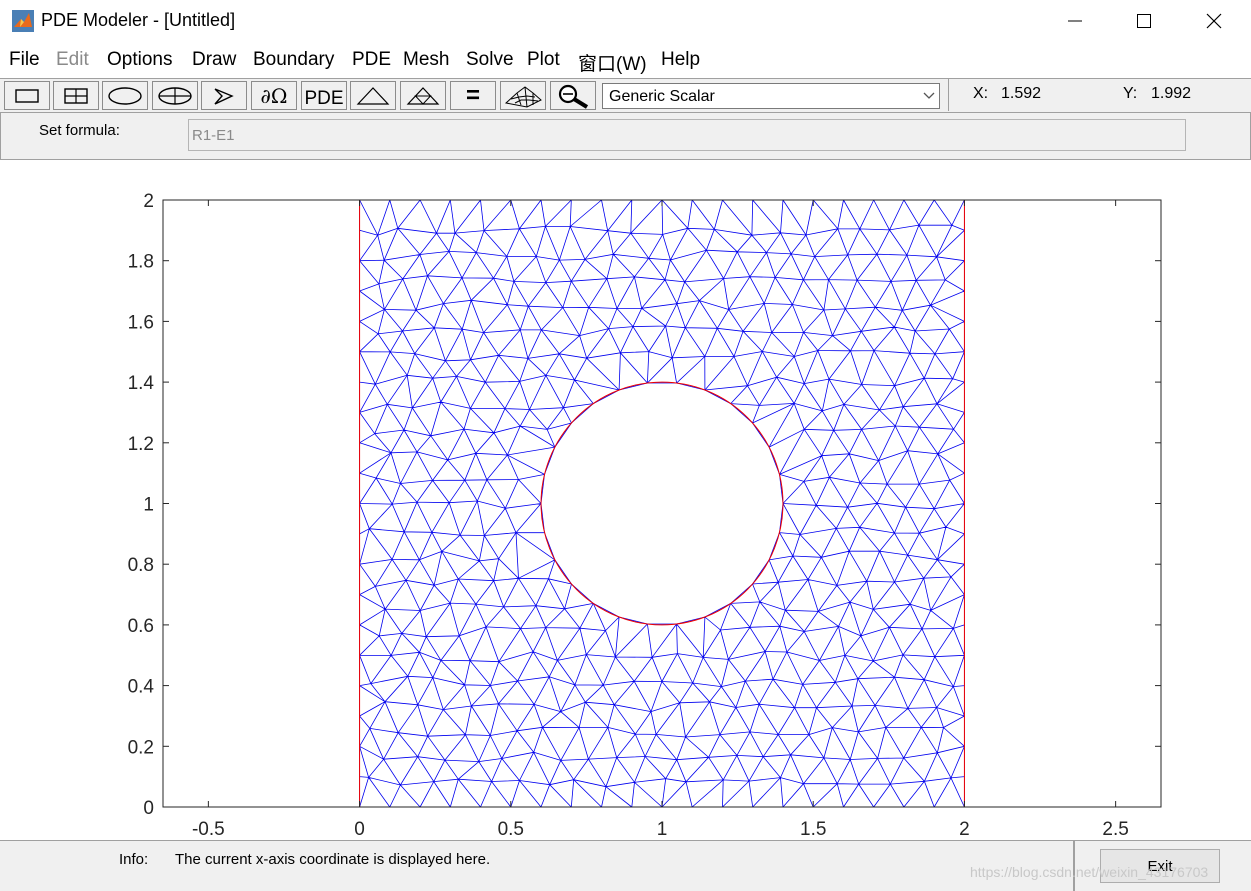  Describe the element at coordinates (371, 60) in the screenshot. I see `menu-pde: PDE` at that location.